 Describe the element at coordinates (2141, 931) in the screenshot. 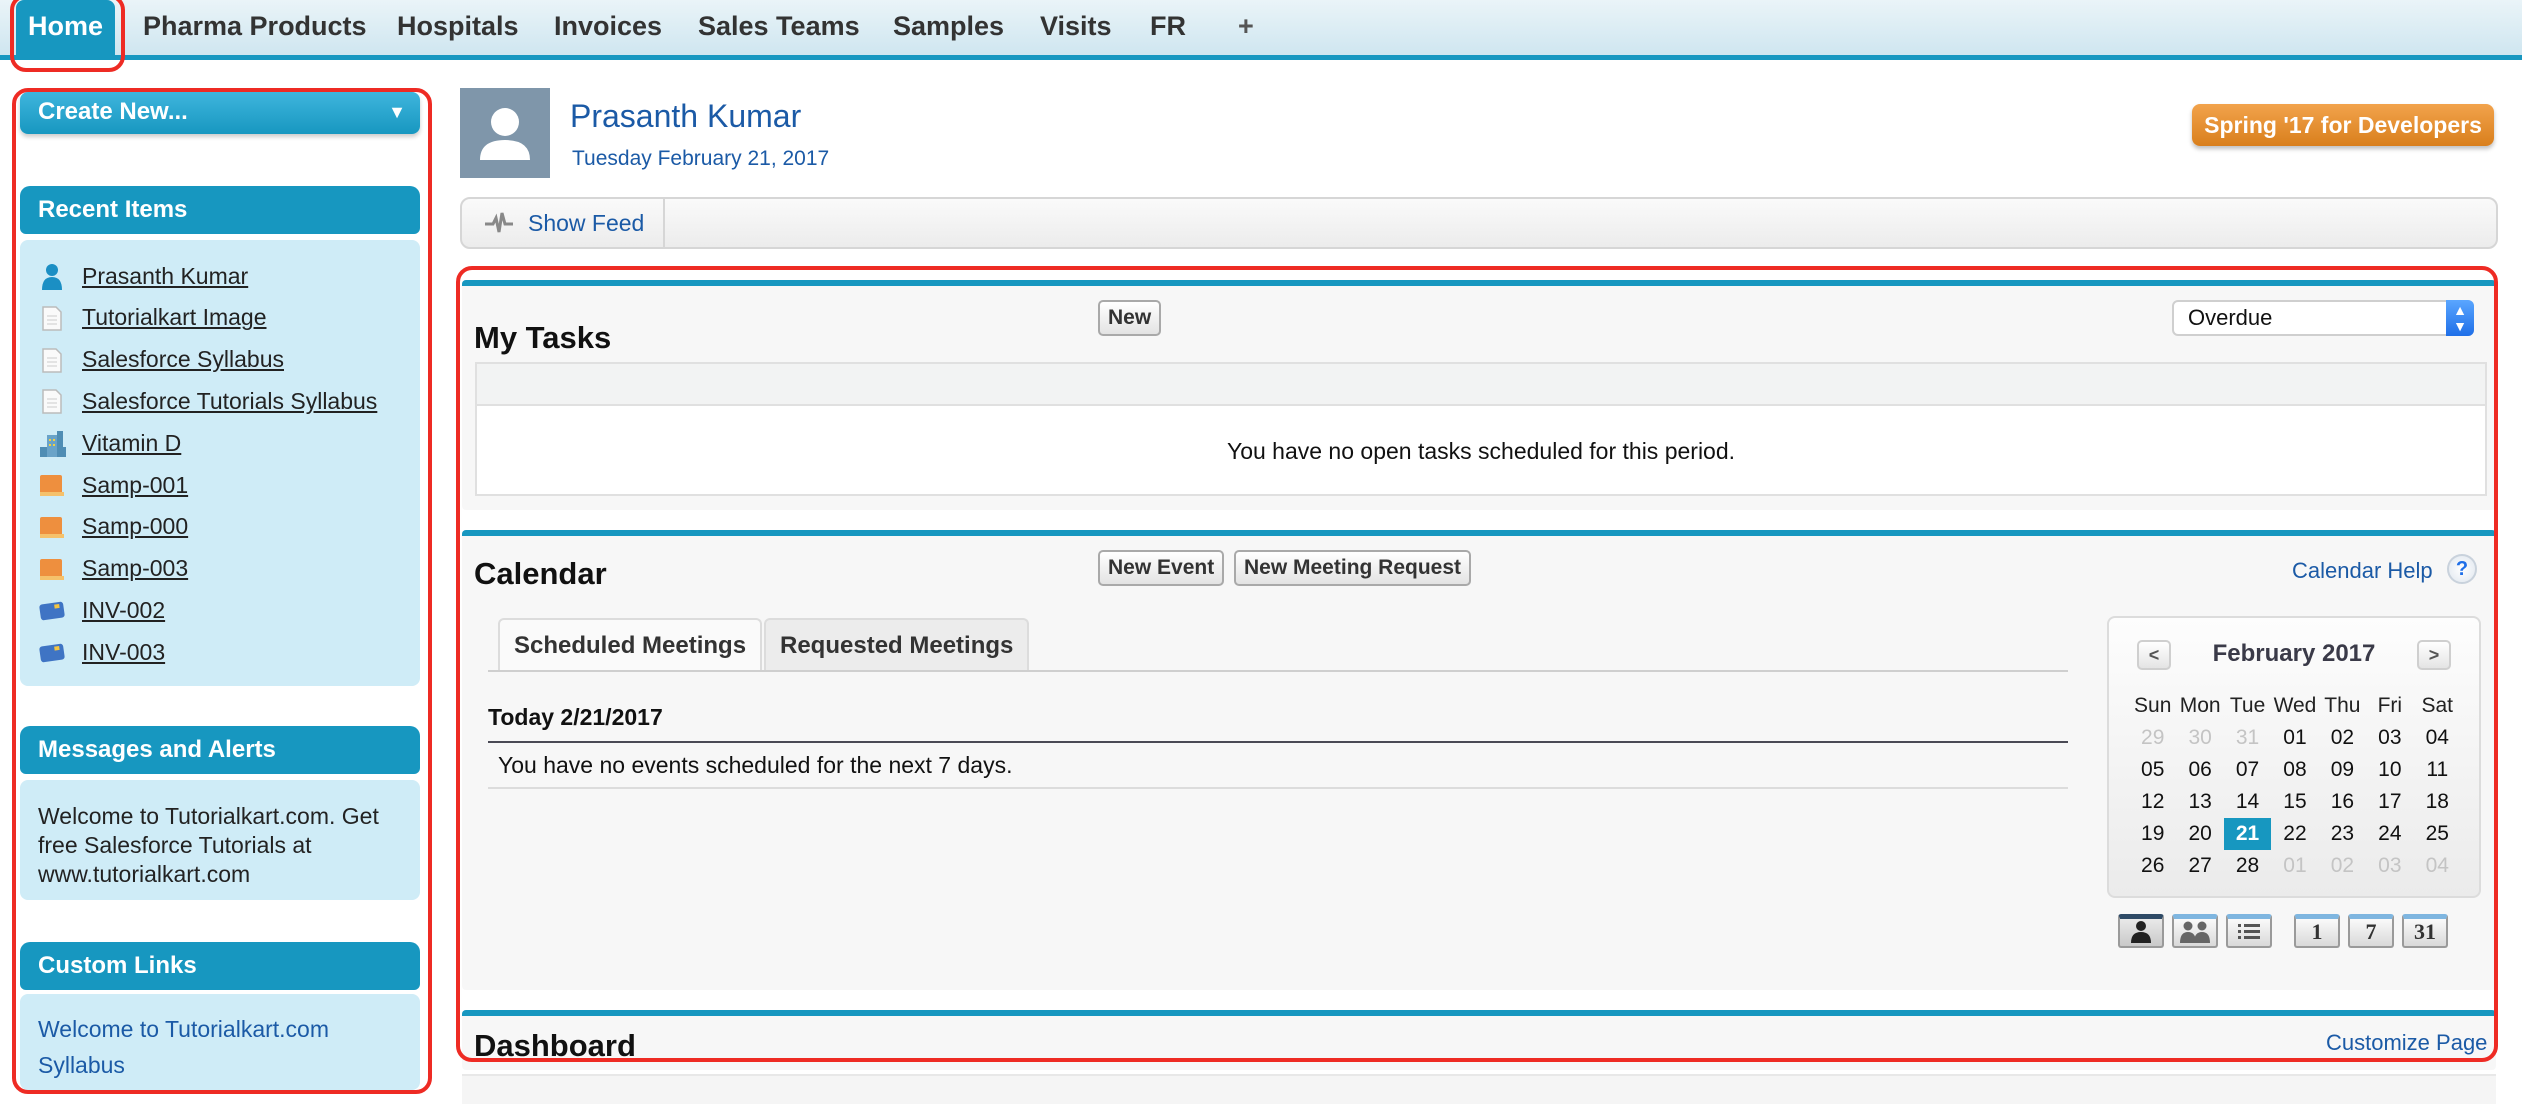

I see `single-user-view-icon` at that location.